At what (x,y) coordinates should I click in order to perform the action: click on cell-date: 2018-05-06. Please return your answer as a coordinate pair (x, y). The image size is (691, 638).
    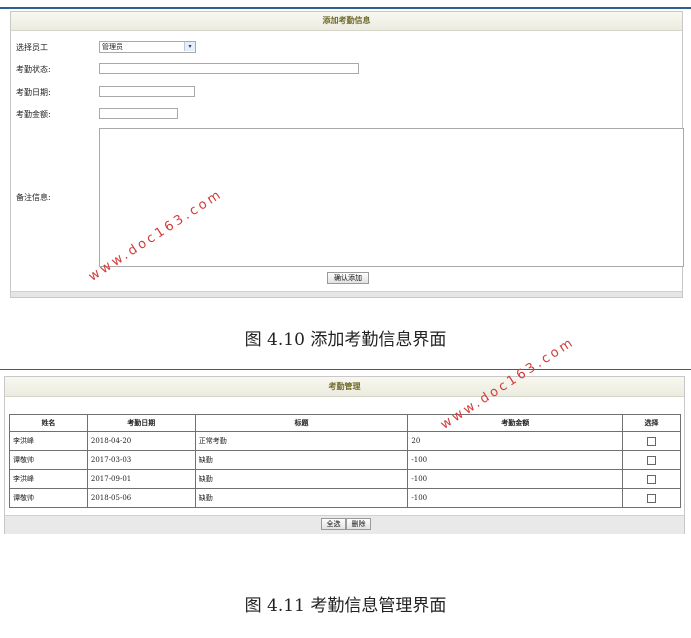
    Looking at the image, I should click on (141, 498).